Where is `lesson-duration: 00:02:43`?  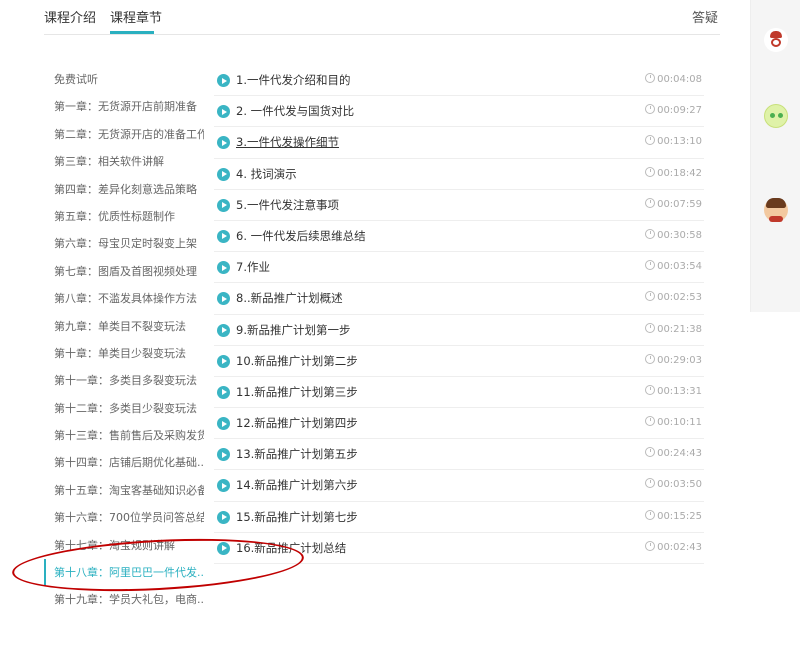
lesson-duration: 00:02:43 is located at coordinates (673, 548).